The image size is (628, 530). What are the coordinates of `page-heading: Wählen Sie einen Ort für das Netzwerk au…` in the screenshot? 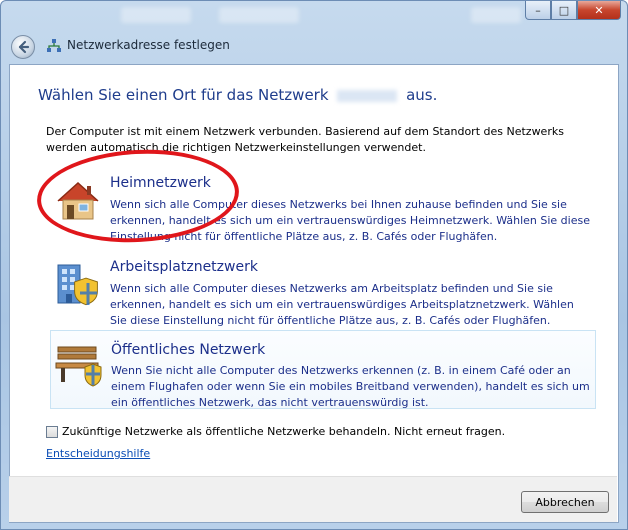 It's located at (237, 95).